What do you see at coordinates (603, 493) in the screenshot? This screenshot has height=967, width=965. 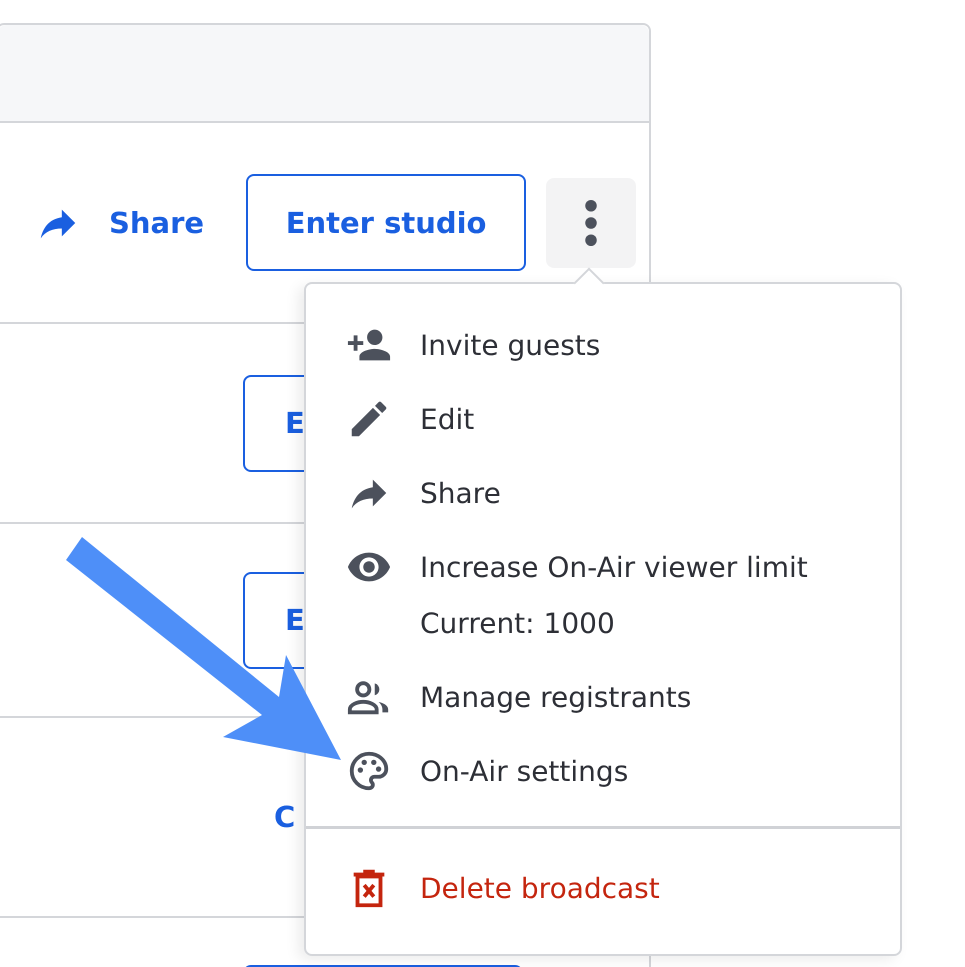 I see `menu-item: Share` at bounding box center [603, 493].